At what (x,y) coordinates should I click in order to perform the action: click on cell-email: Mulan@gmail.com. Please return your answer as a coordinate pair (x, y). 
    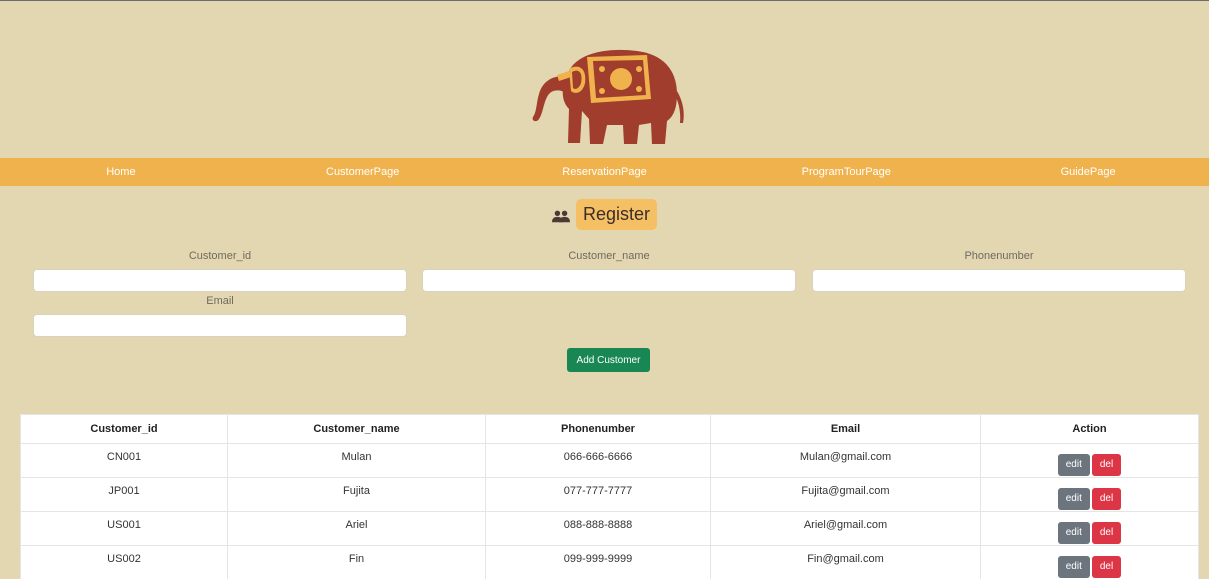
    Looking at the image, I should click on (845, 460).